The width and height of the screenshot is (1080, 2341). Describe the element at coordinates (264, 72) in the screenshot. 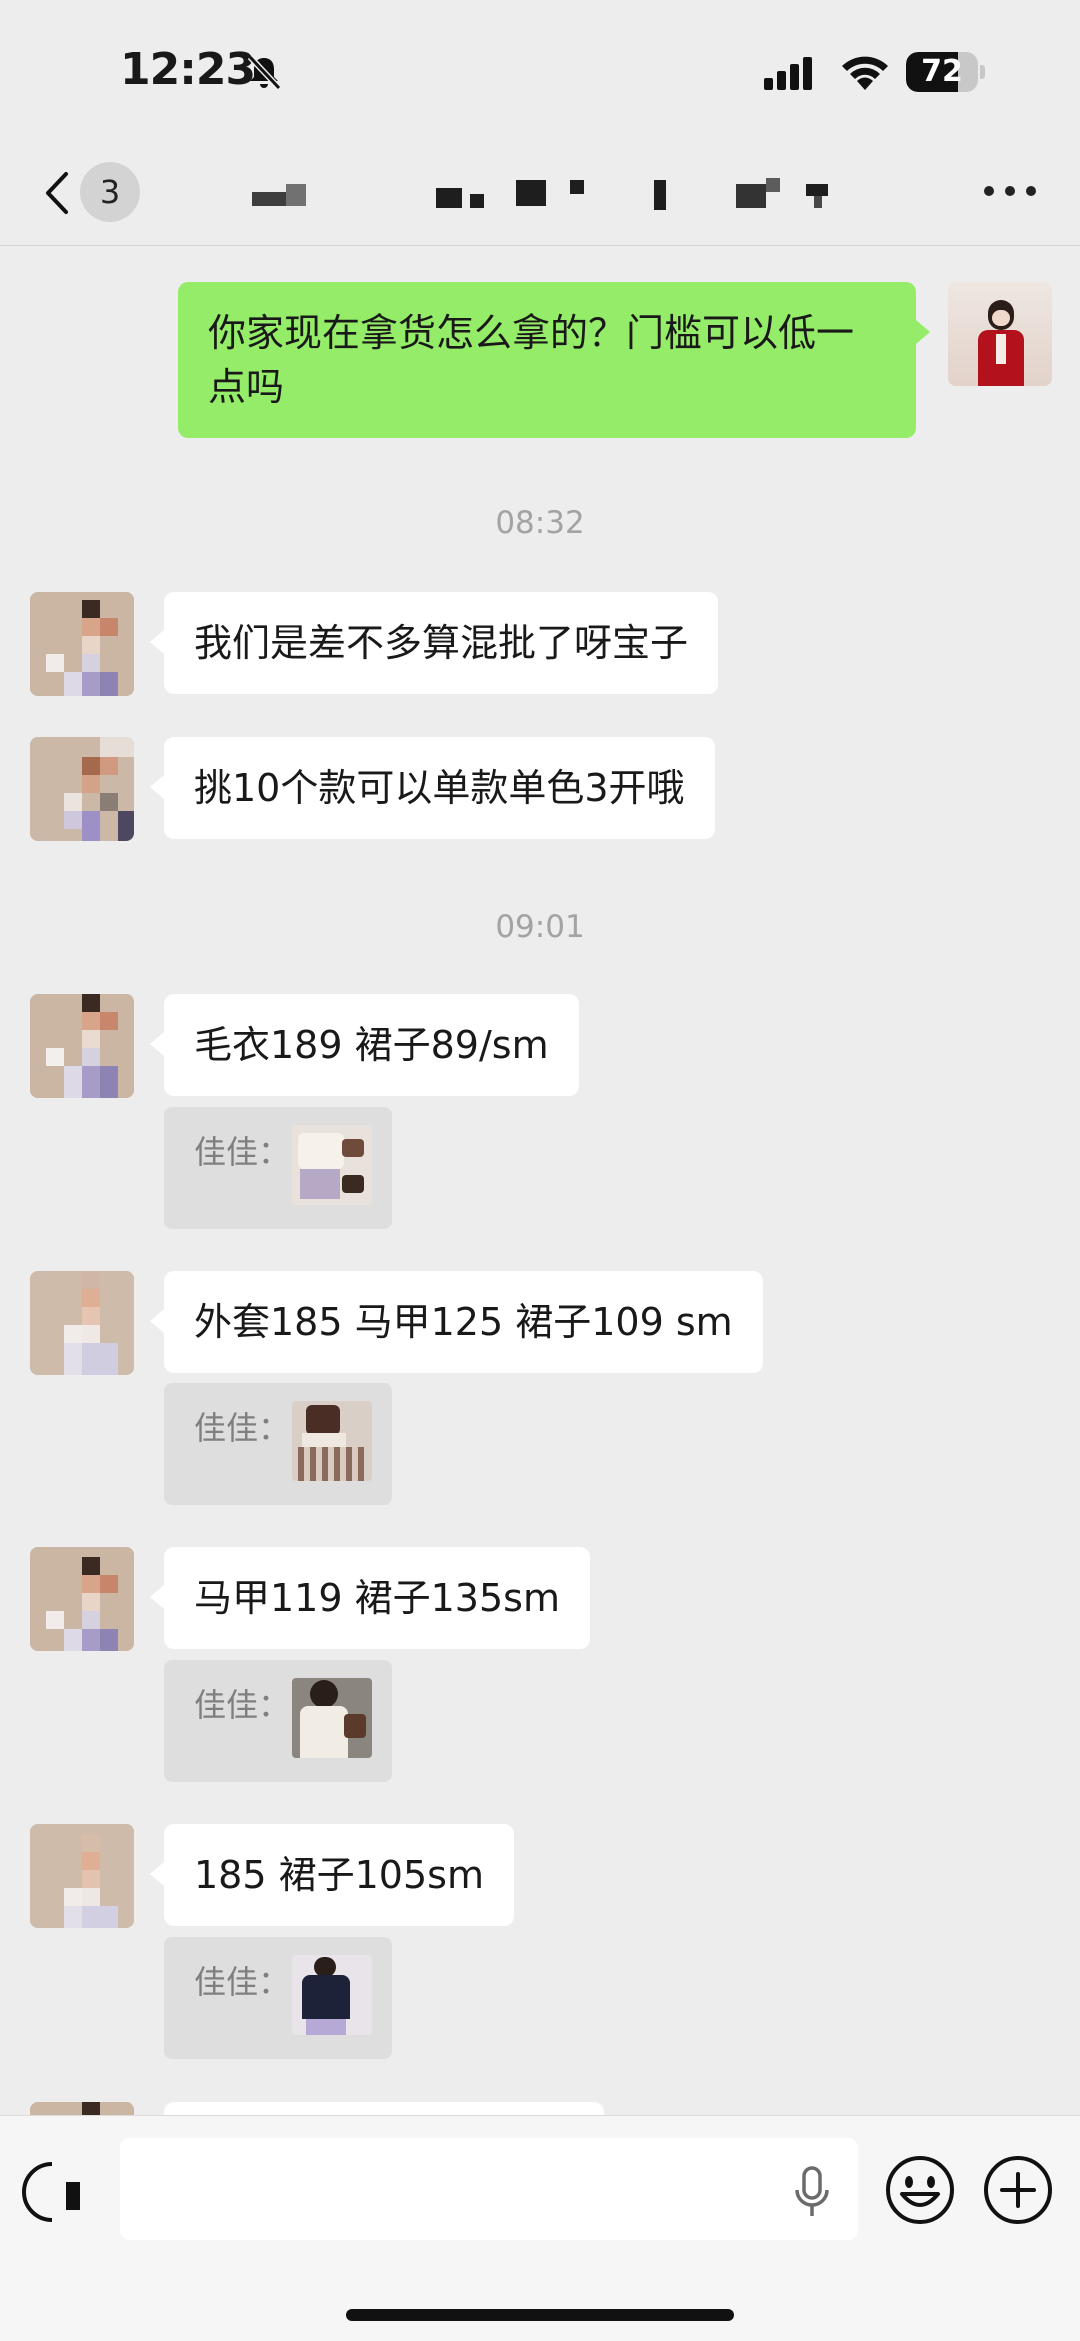

I see `silent-bell-icon` at that location.